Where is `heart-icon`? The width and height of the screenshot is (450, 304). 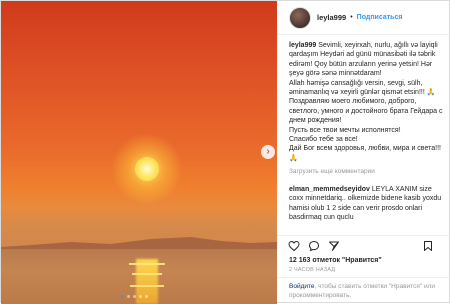
heart-icon is located at coordinates (294, 246).